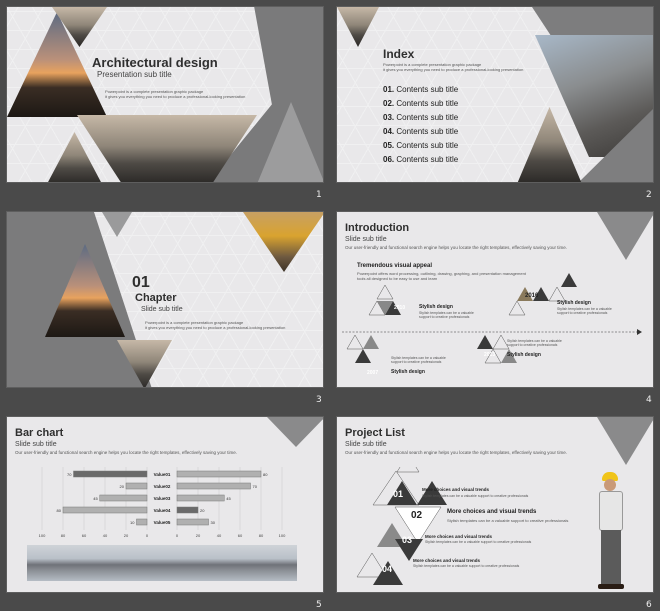 This screenshot has width=660, height=611. What do you see at coordinates (532, 296) in the screenshot?
I see `year-label: 2016` at bounding box center [532, 296].